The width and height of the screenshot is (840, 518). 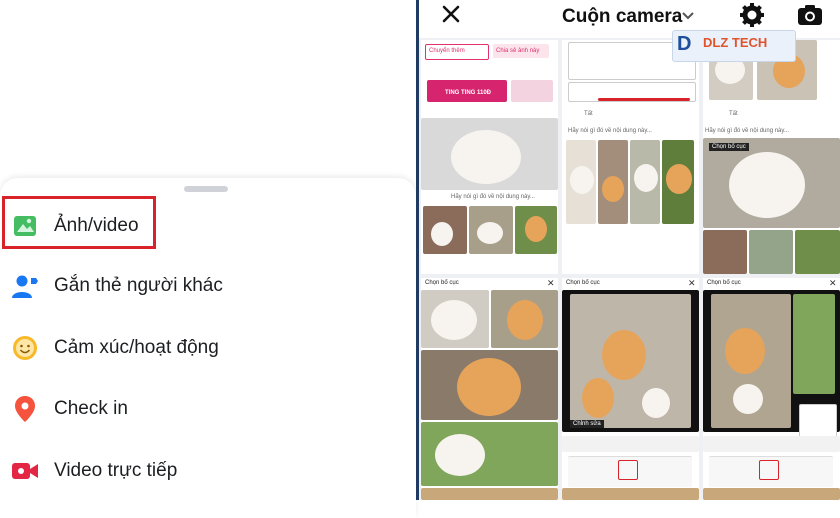 I want to click on location-pin-icon, so click(x=25, y=409).